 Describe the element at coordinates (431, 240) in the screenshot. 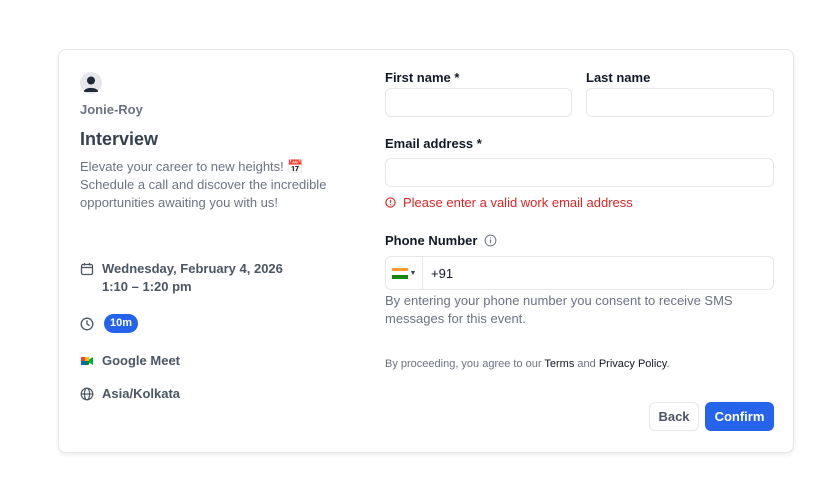

I see `phone-label: Phone Number` at that location.